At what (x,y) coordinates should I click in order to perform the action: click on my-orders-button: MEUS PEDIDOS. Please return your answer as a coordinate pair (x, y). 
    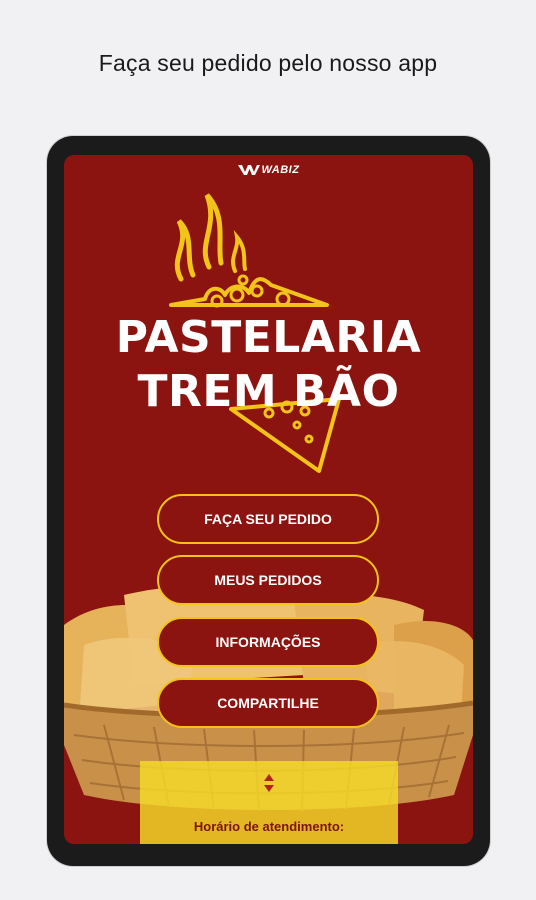
    Looking at the image, I should click on (268, 580).